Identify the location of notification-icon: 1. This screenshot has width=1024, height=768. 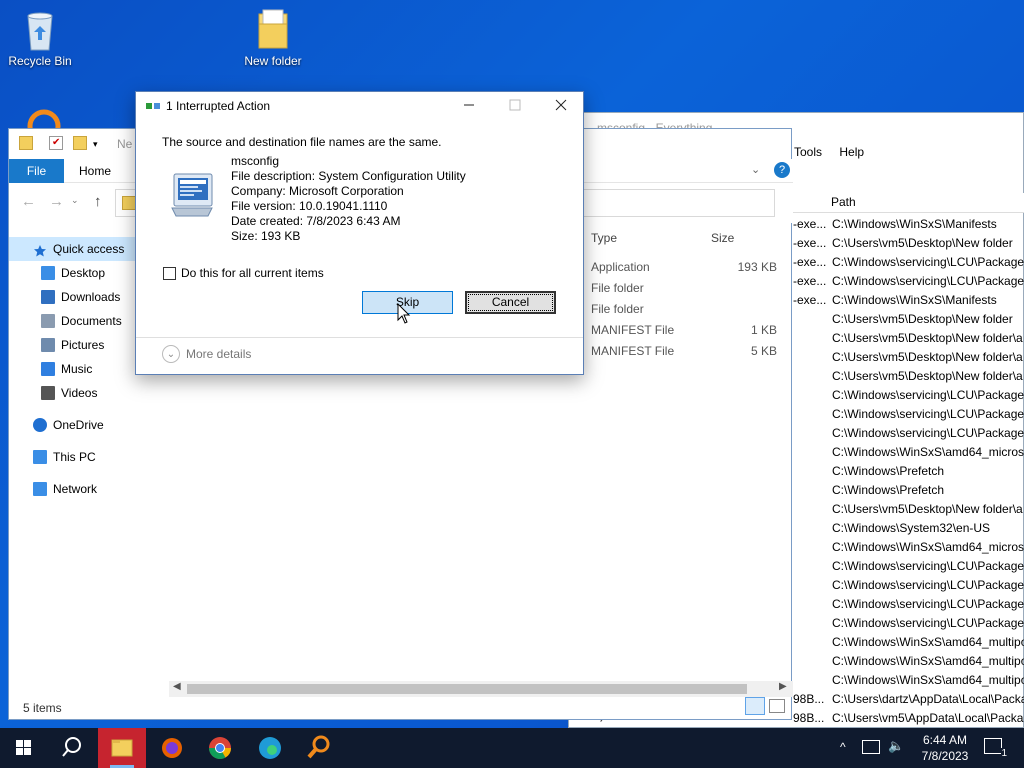
(995, 748).